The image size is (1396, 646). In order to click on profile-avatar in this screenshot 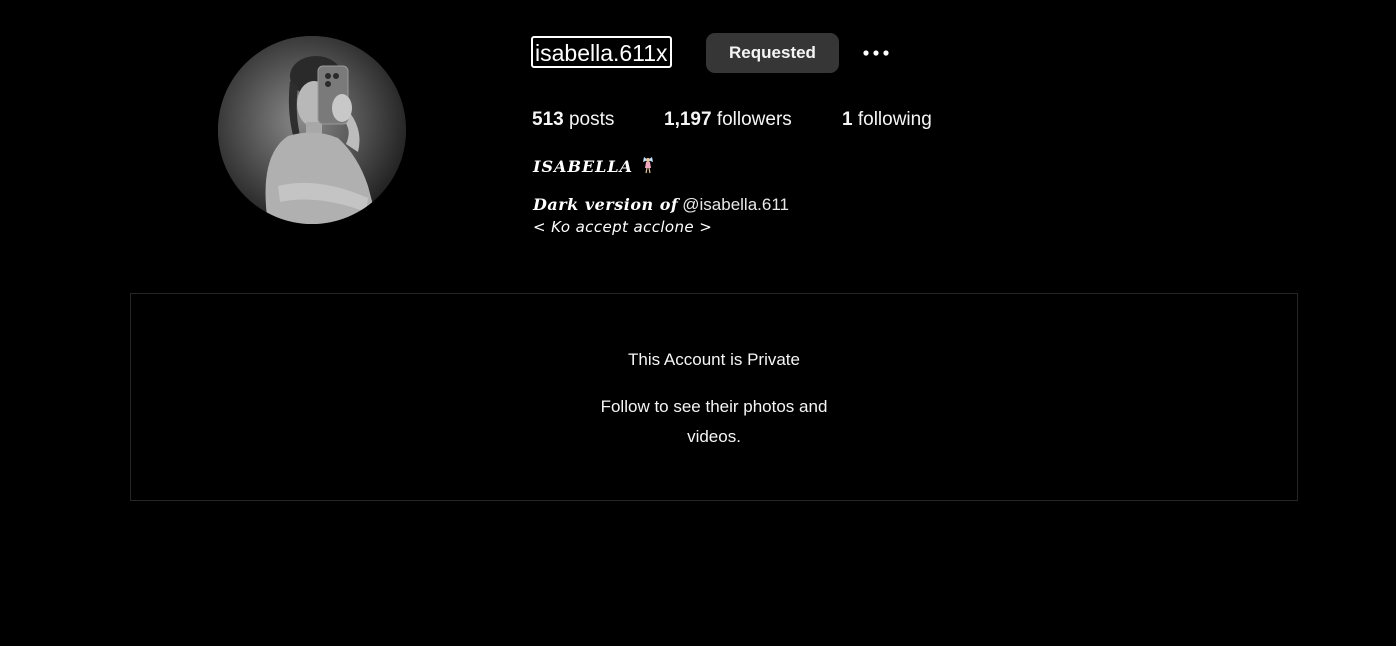, I will do `click(312, 130)`.